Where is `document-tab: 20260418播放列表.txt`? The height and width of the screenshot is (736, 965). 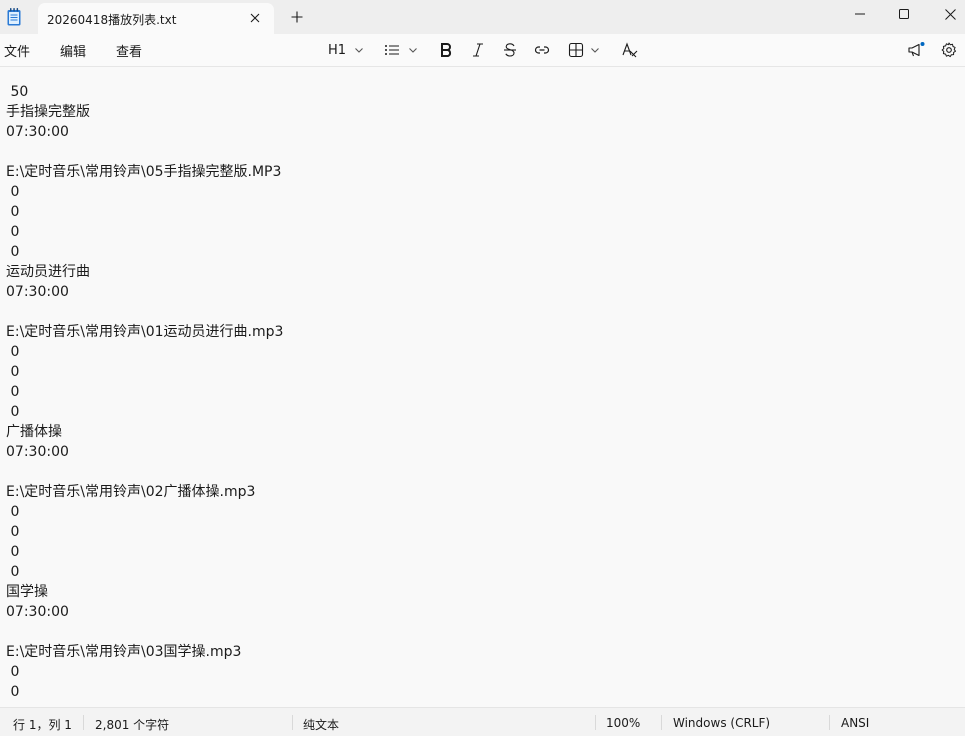 document-tab: 20260418播放列表.txt is located at coordinates (156, 18).